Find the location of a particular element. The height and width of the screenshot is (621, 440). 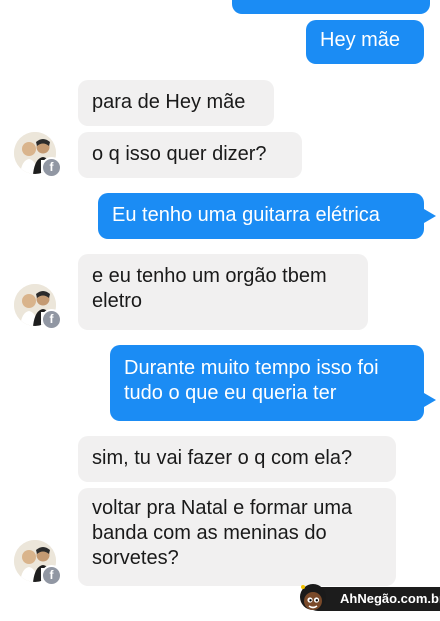

outgoing-message: Eu tenho uma guitarra elétrica is located at coordinates (261, 216).